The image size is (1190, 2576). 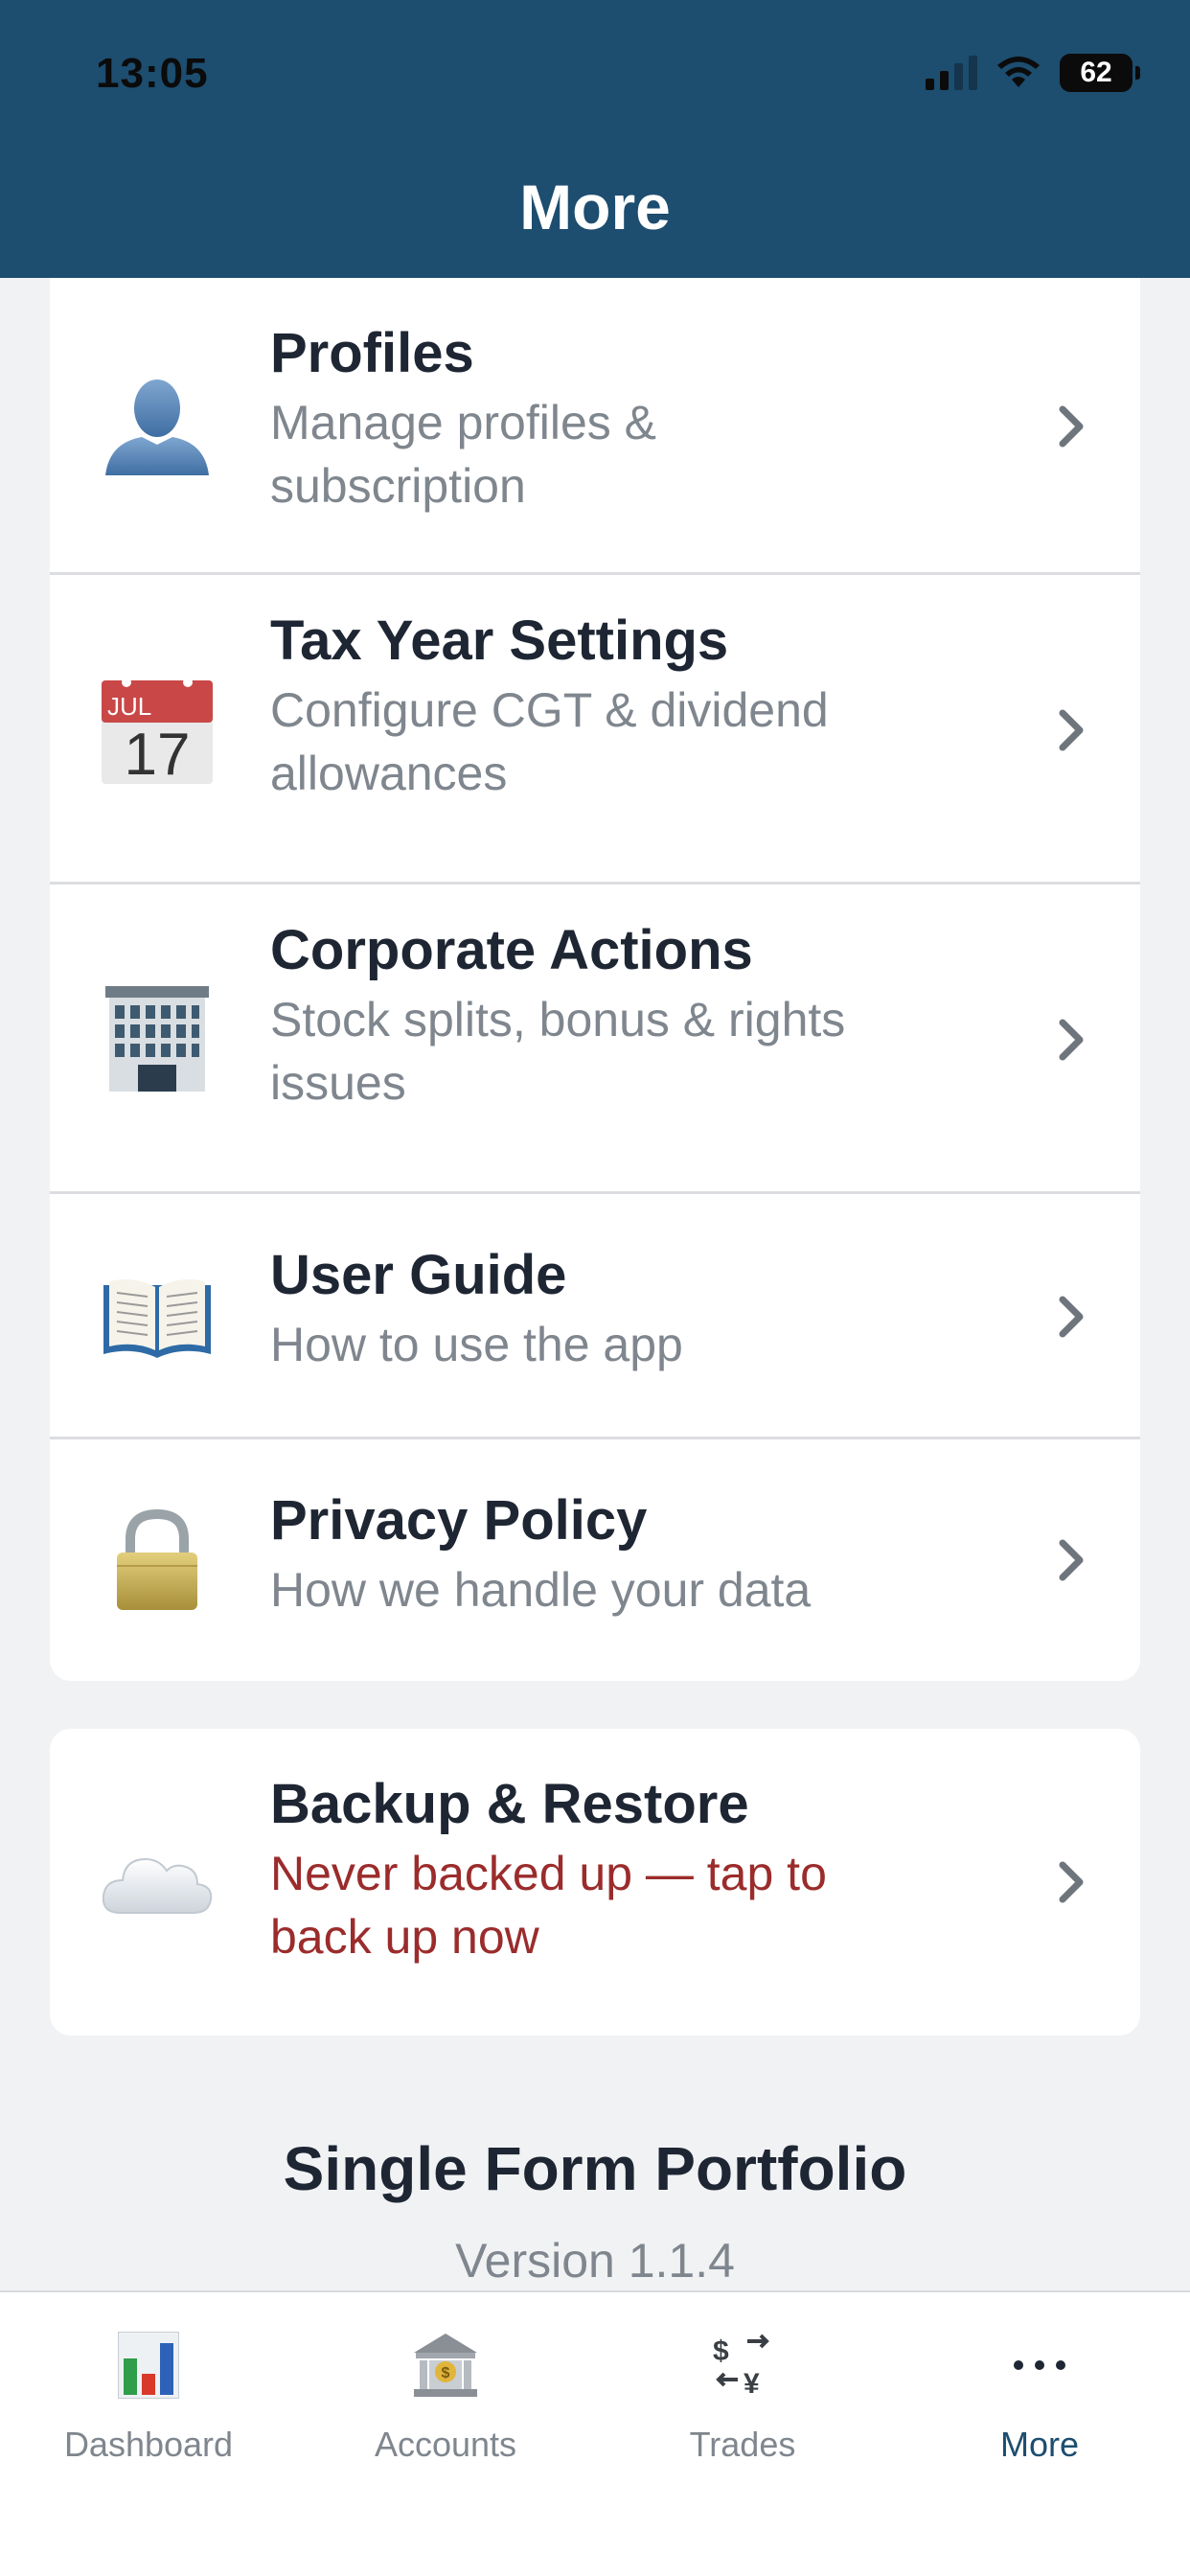 I want to click on page-title: More, so click(x=595, y=207).